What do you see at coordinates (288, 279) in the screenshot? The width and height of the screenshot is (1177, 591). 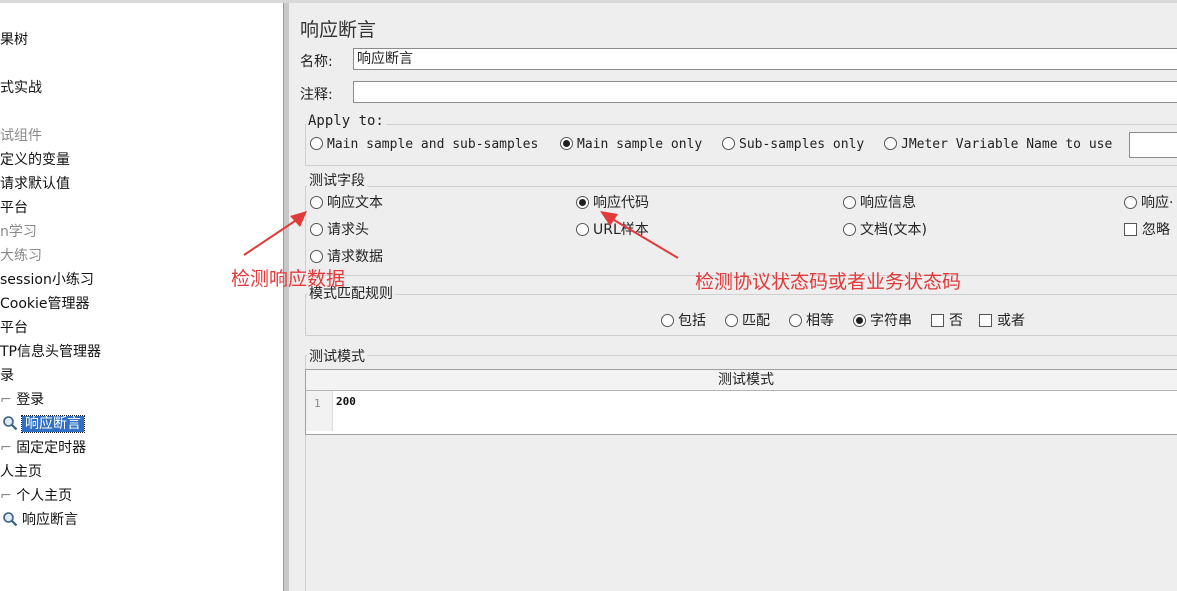 I see `annotation-response-data: 检测响应数据` at bounding box center [288, 279].